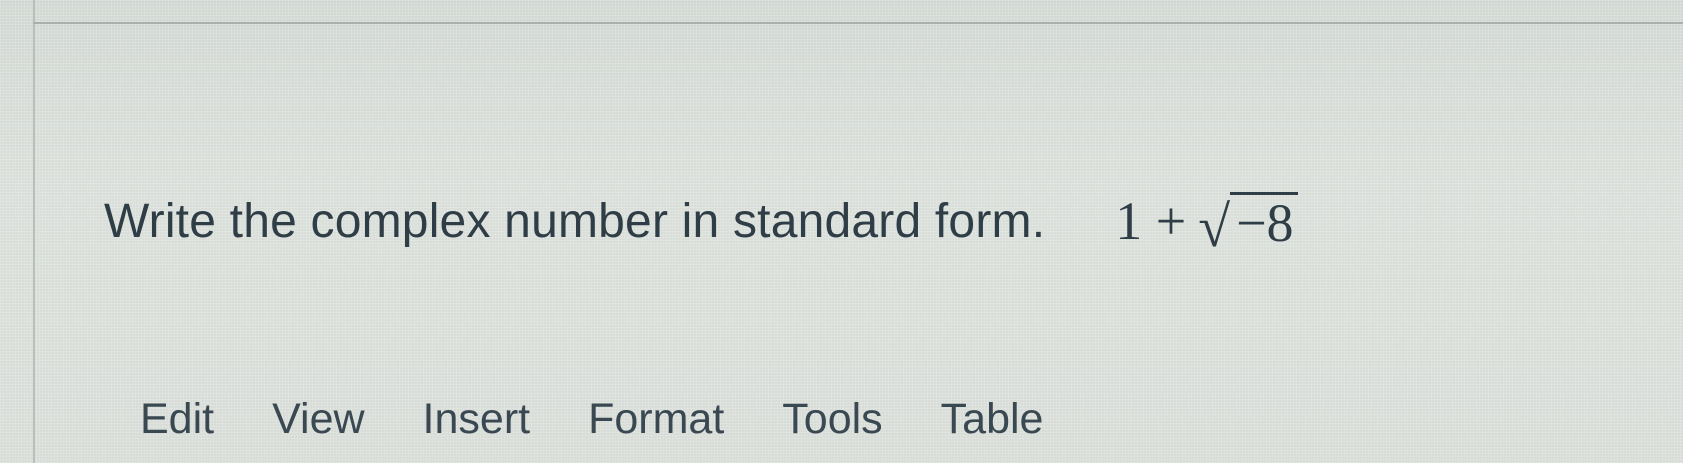 The image size is (1683, 463). Describe the element at coordinates (1214, 226) in the screenshot. I see `radical-symbol: √` at that location.